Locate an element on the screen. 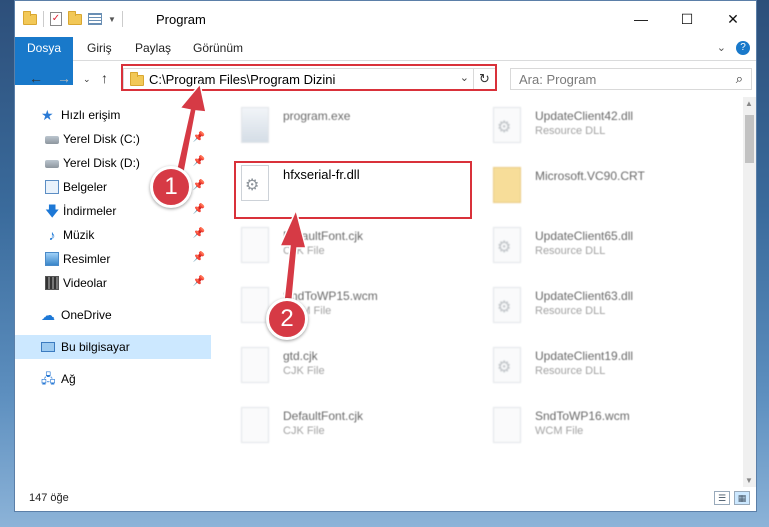 This screenshot has width=769, height=527. step-badge-2: 2 is located at coordinates (287, 319).